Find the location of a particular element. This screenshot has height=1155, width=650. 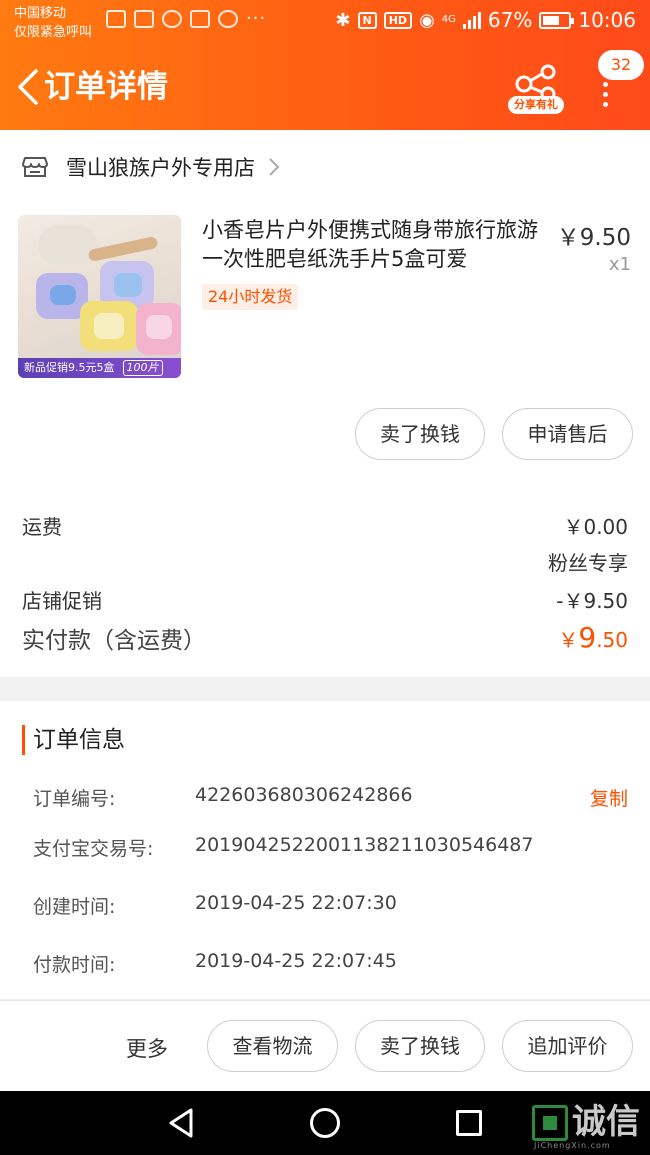

signal-strength-icon is located at coordinates (471, 20).